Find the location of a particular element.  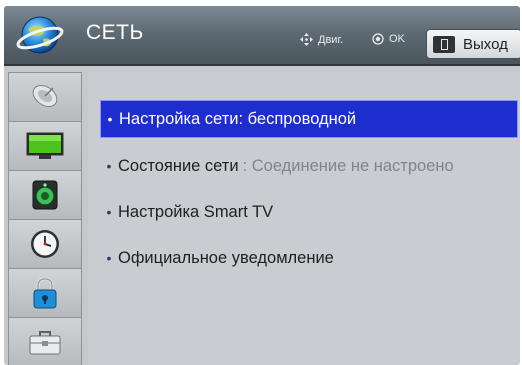

menu-item-smart-tv-setup: • Настройка Smart TV is located at coordinates (309, 212).